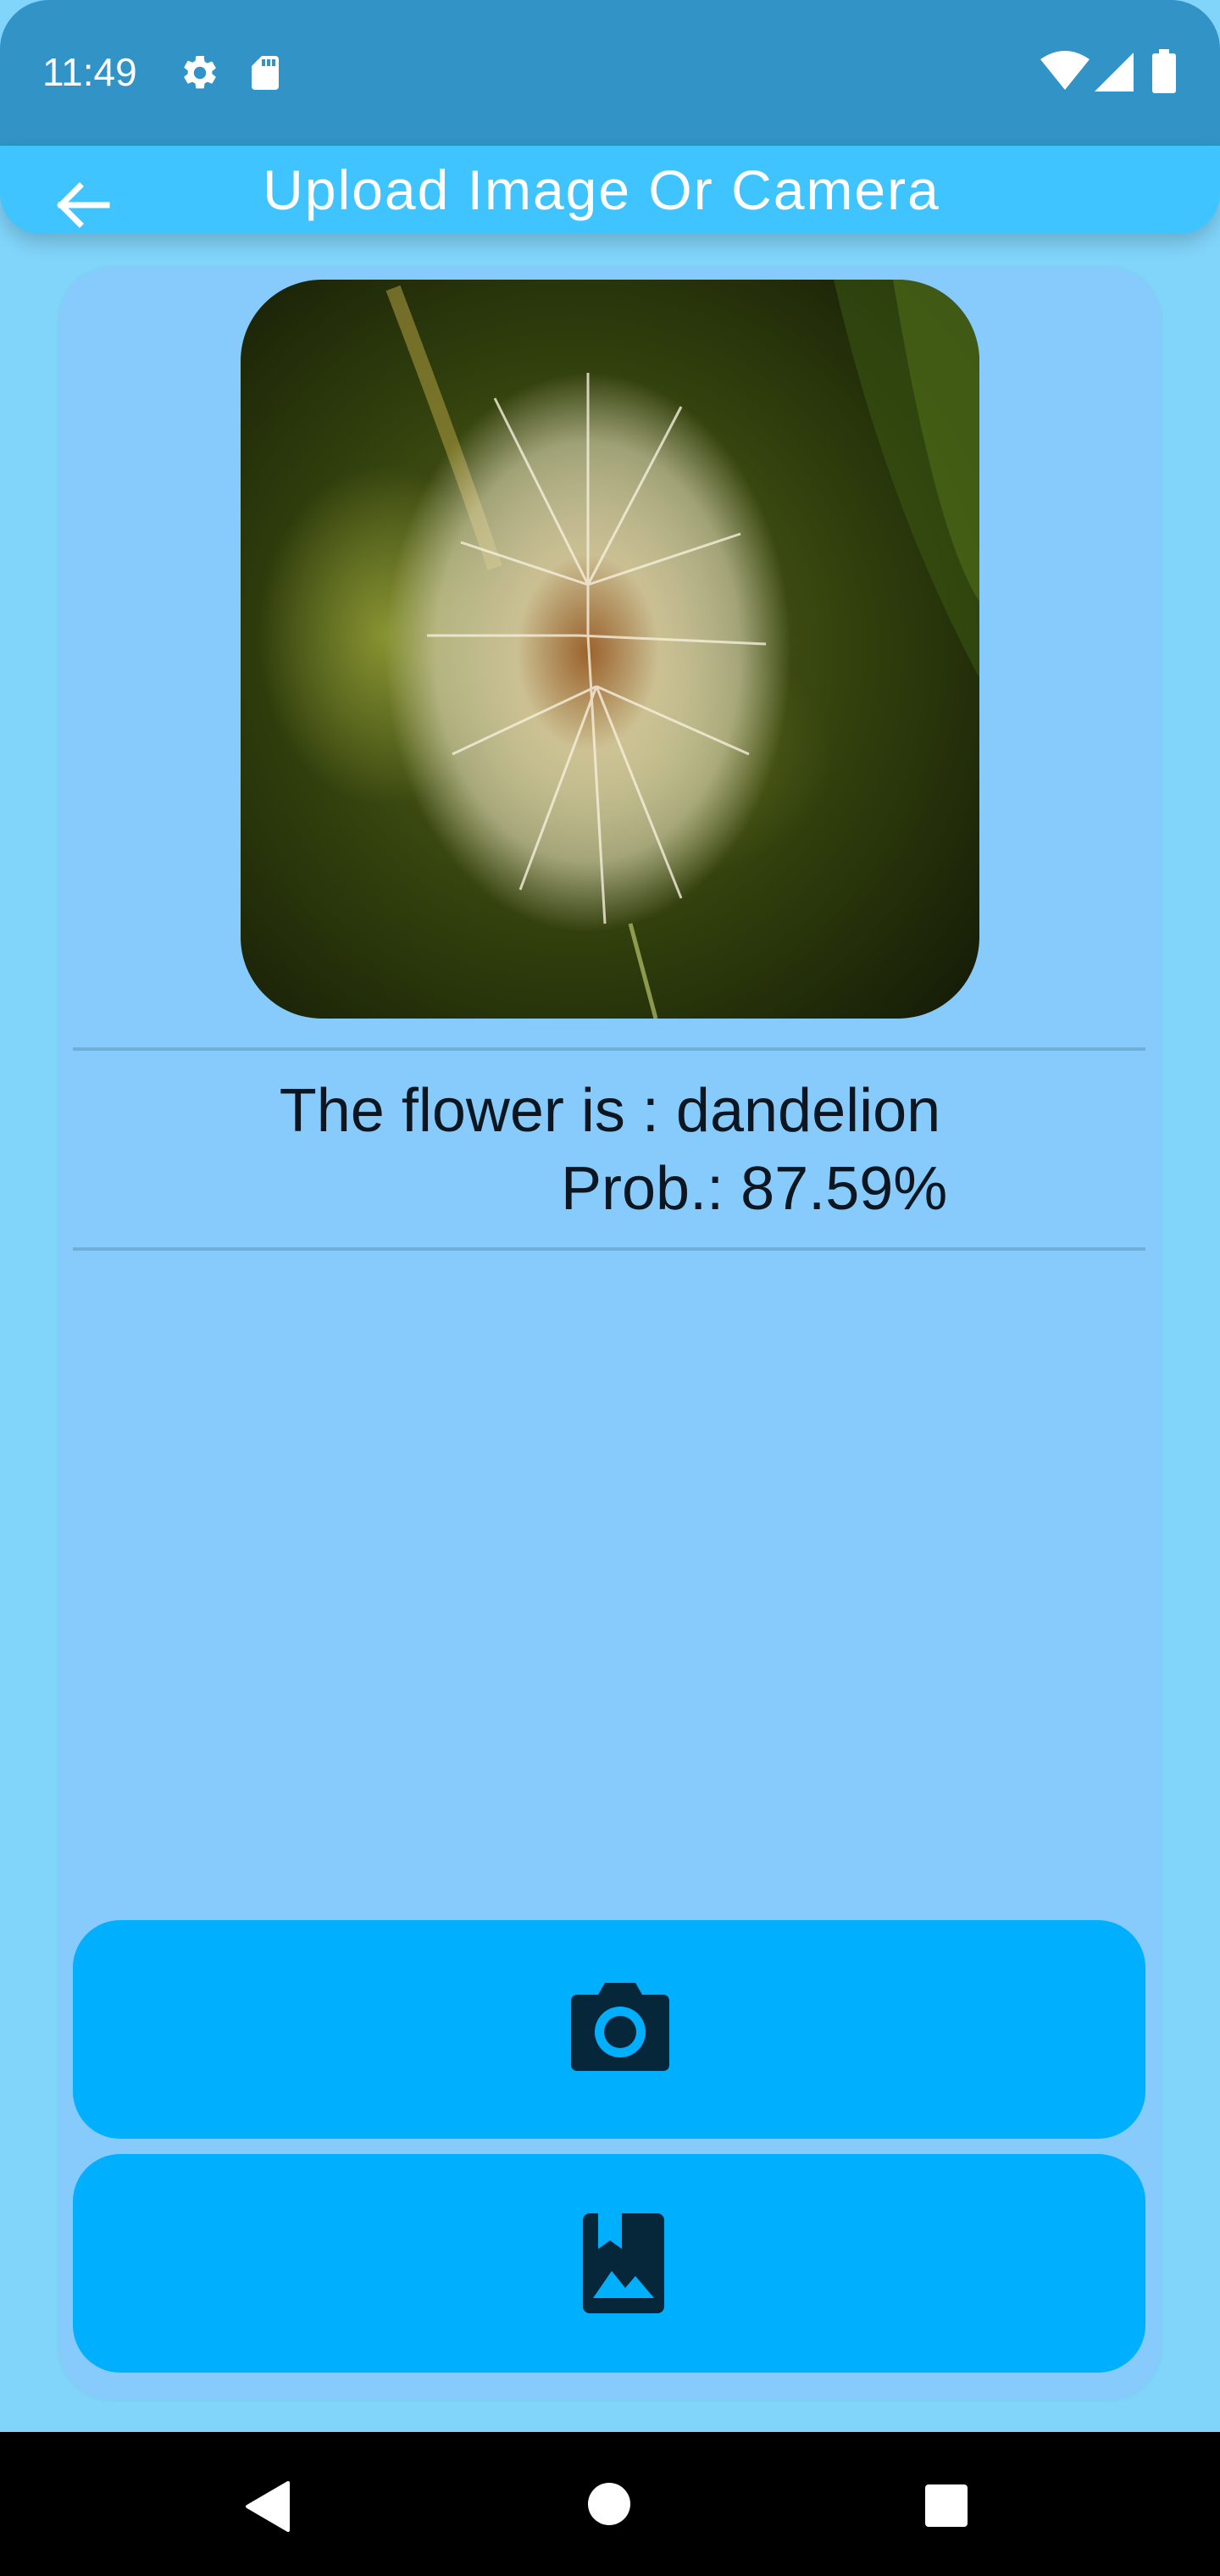  I want to click on gear-icon, so click(200, 72).